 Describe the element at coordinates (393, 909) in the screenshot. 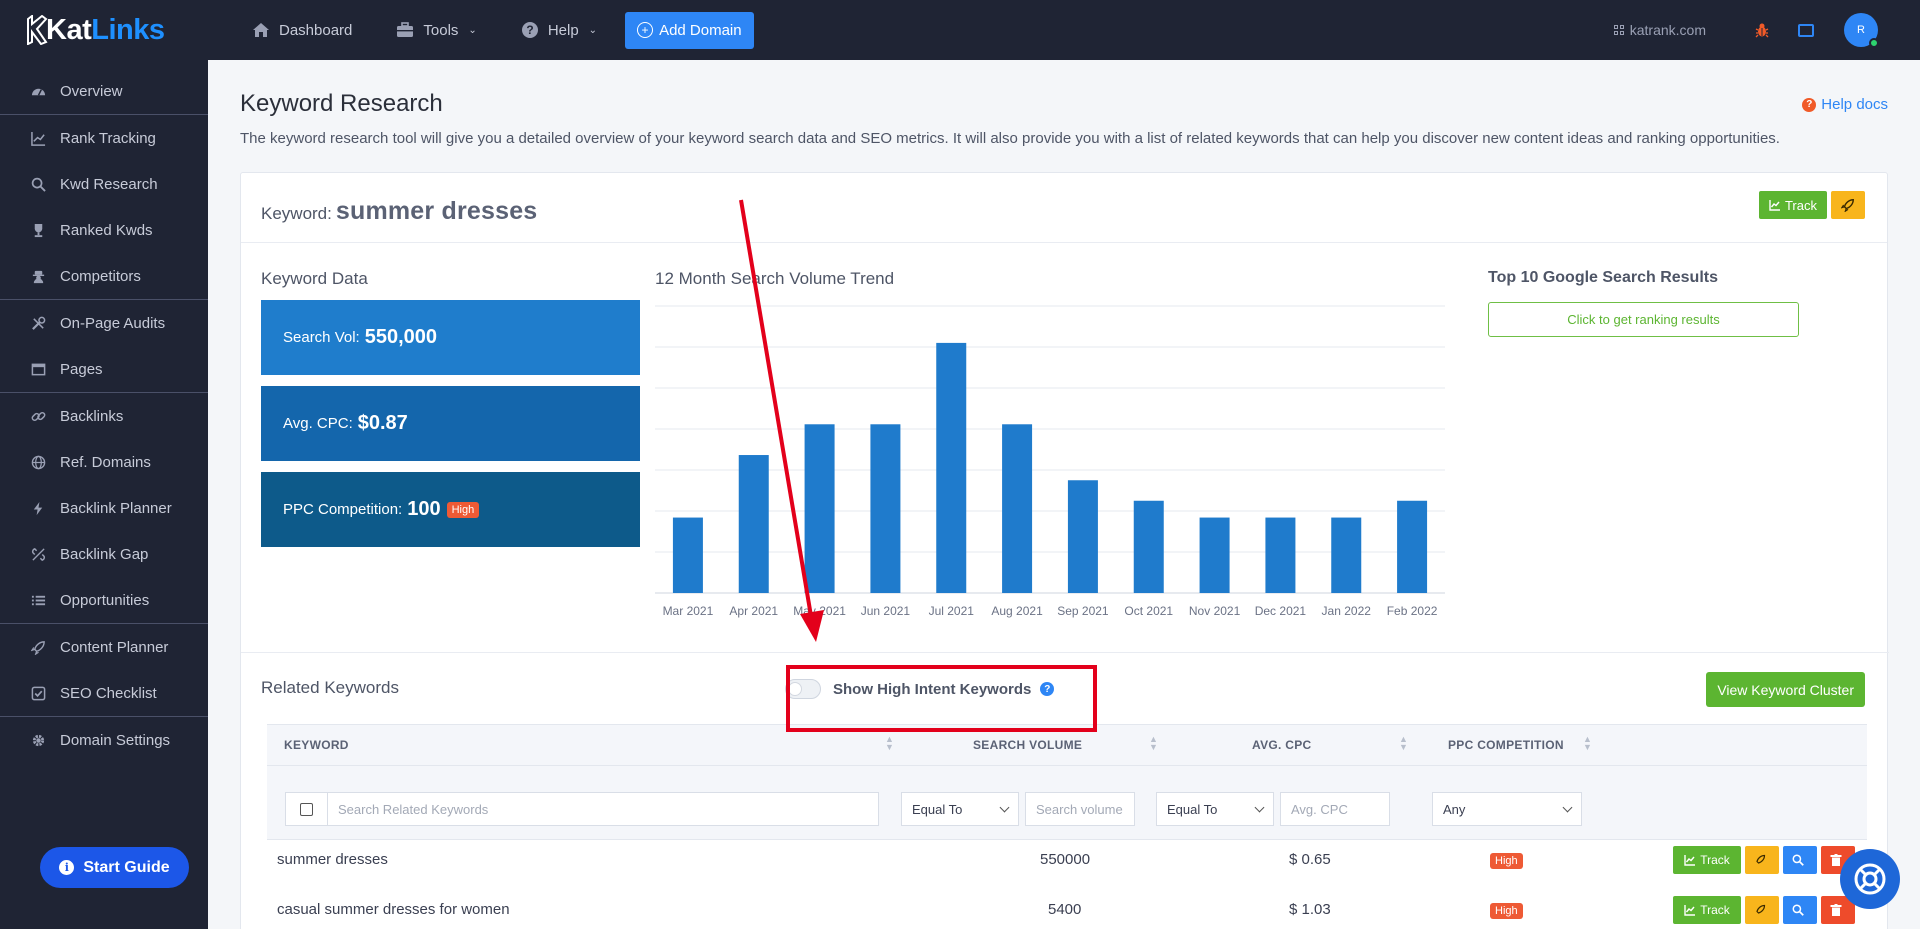

I see `row-keyword: casual summer dresses for women` at that location.